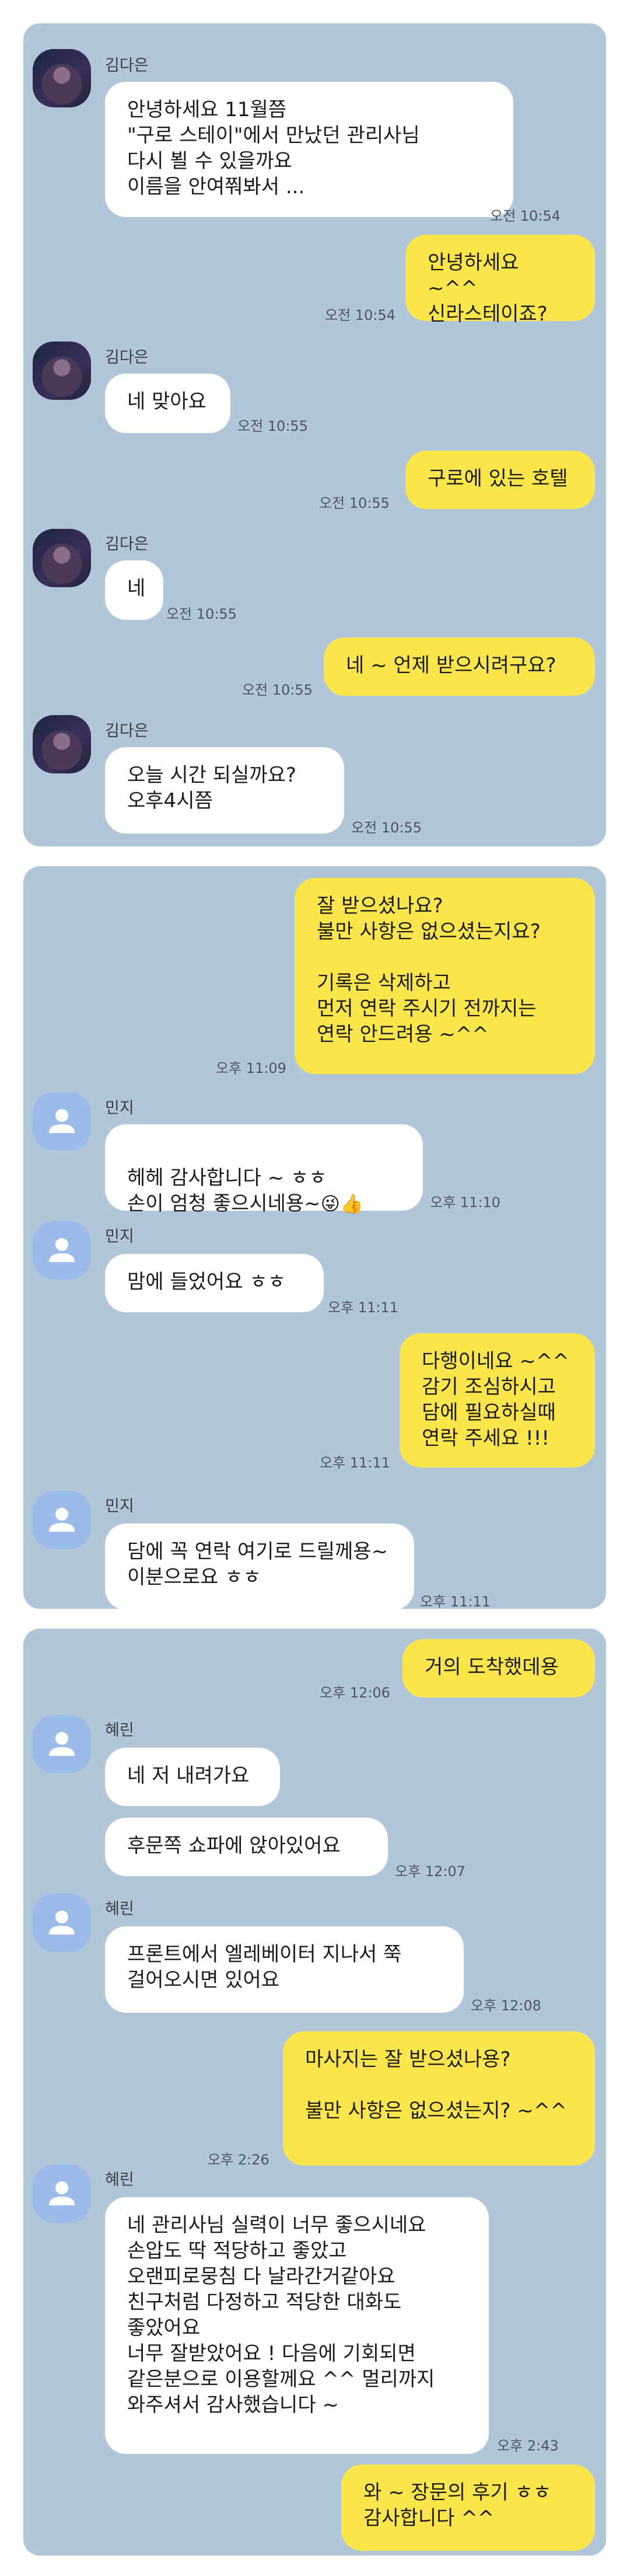 The image size is (630, 2576). I want to click on message-incoming: 후문쪽 쇼파에 앉아있어요, so click(246, 1847).